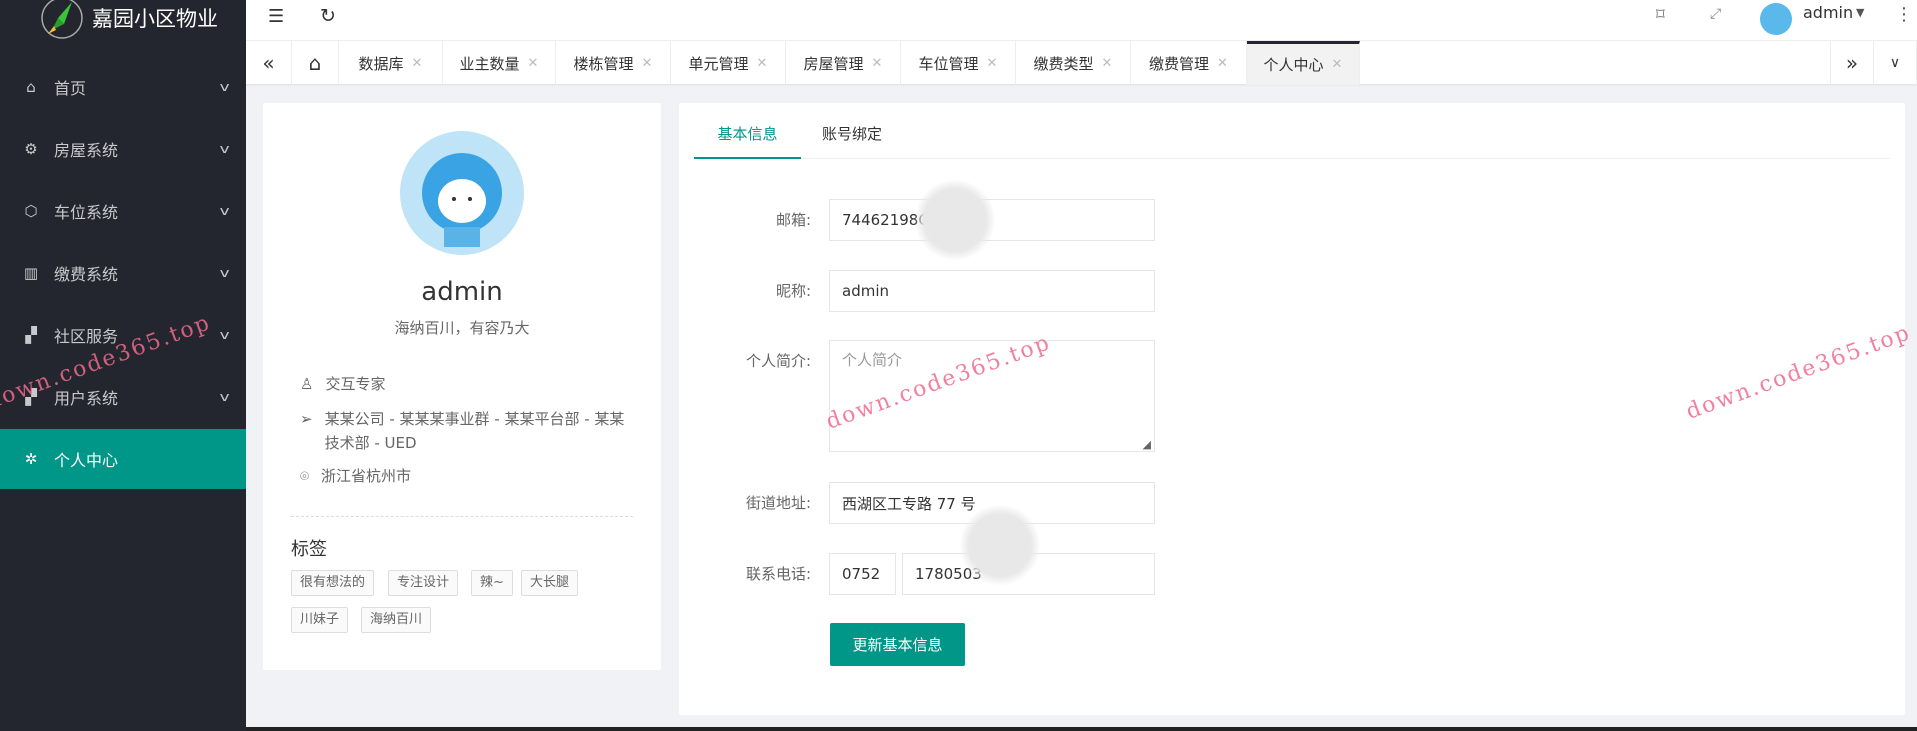 The width and height of the screenshot is (1917, 731). I want to click on rocket-logo-icon, so click(62, 19).